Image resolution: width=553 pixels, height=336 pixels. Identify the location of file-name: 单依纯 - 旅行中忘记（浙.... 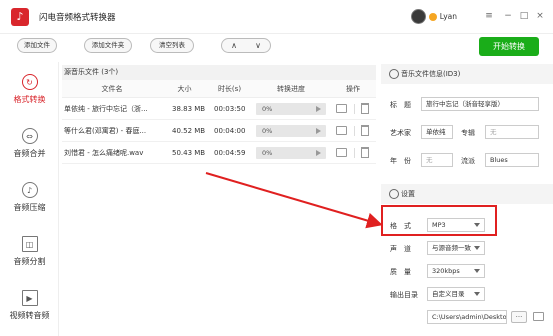
(106, 109).